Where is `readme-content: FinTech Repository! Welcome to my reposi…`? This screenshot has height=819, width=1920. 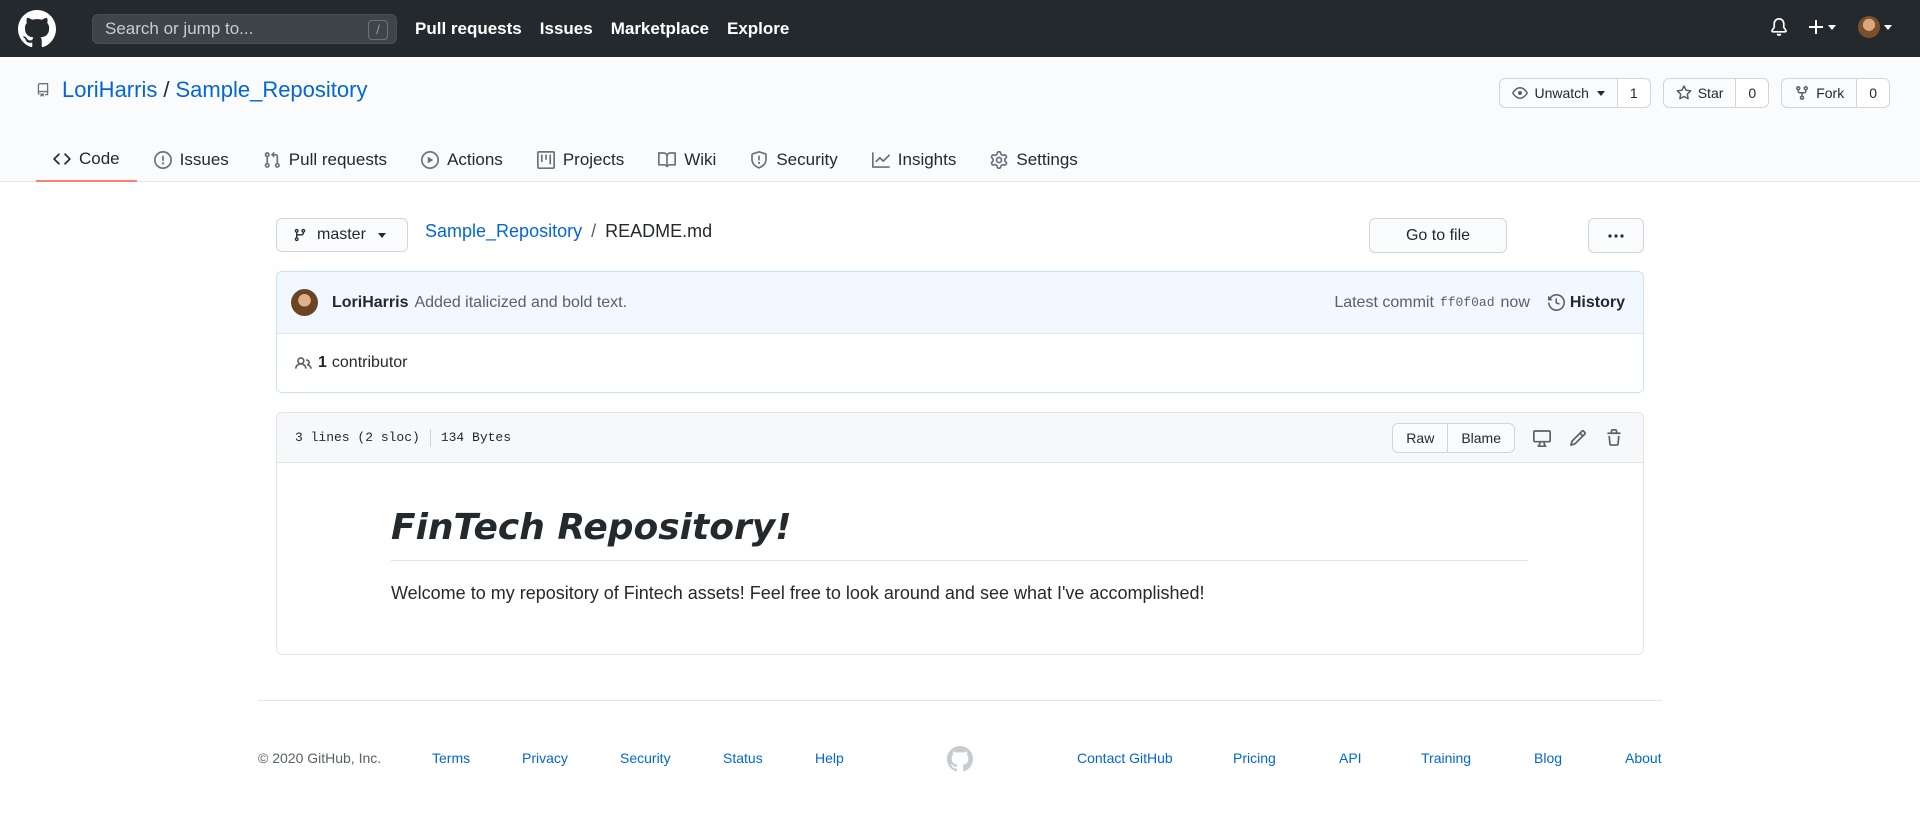
readme-content: FinTech Repository! Welcome to my reposi… is located at coordinates (960, 533).